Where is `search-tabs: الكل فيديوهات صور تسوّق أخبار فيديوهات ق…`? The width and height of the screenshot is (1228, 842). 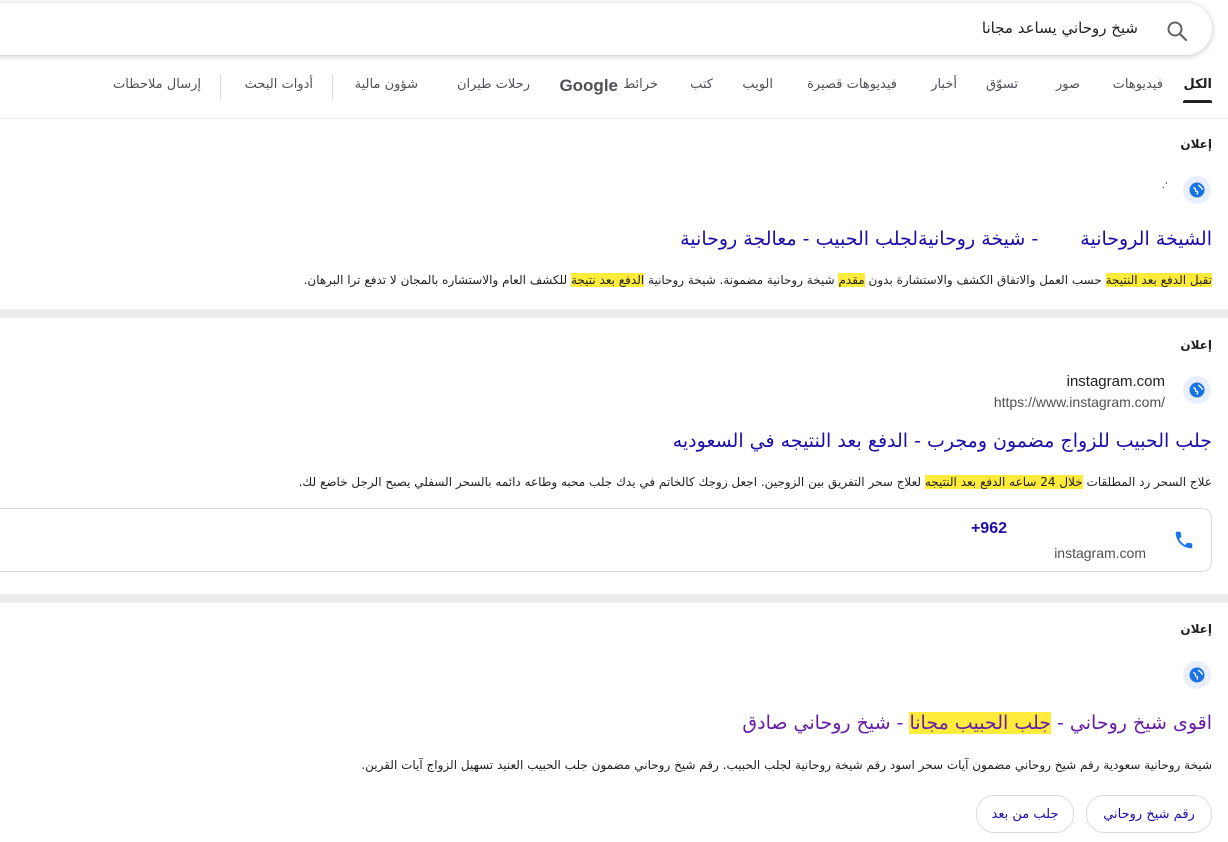 search-tabs: الكل فيديوهات صور تسوّق أخبار فيديوهات ق… is located at coordinates (614, 90).